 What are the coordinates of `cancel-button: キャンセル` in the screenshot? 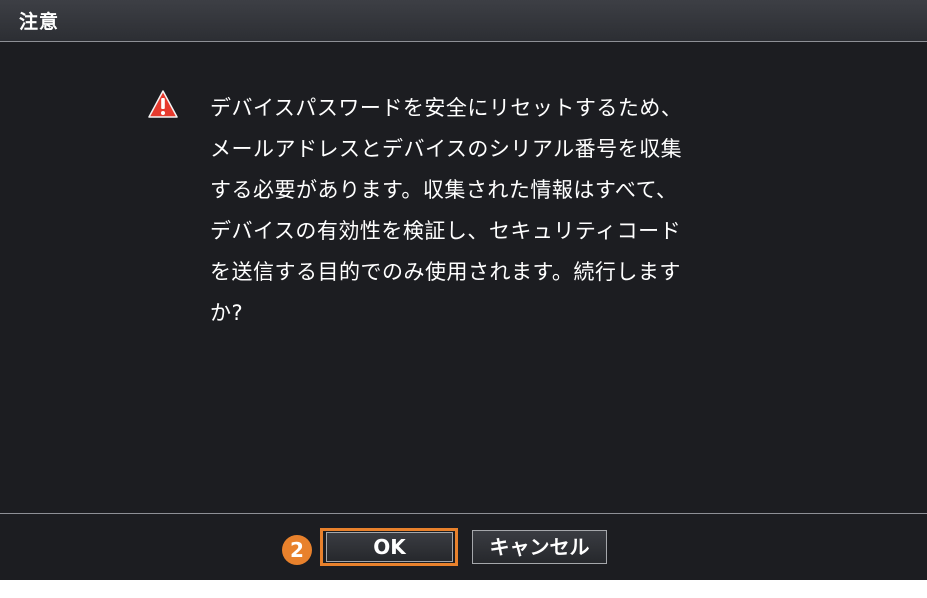 It's located at (539, 547).